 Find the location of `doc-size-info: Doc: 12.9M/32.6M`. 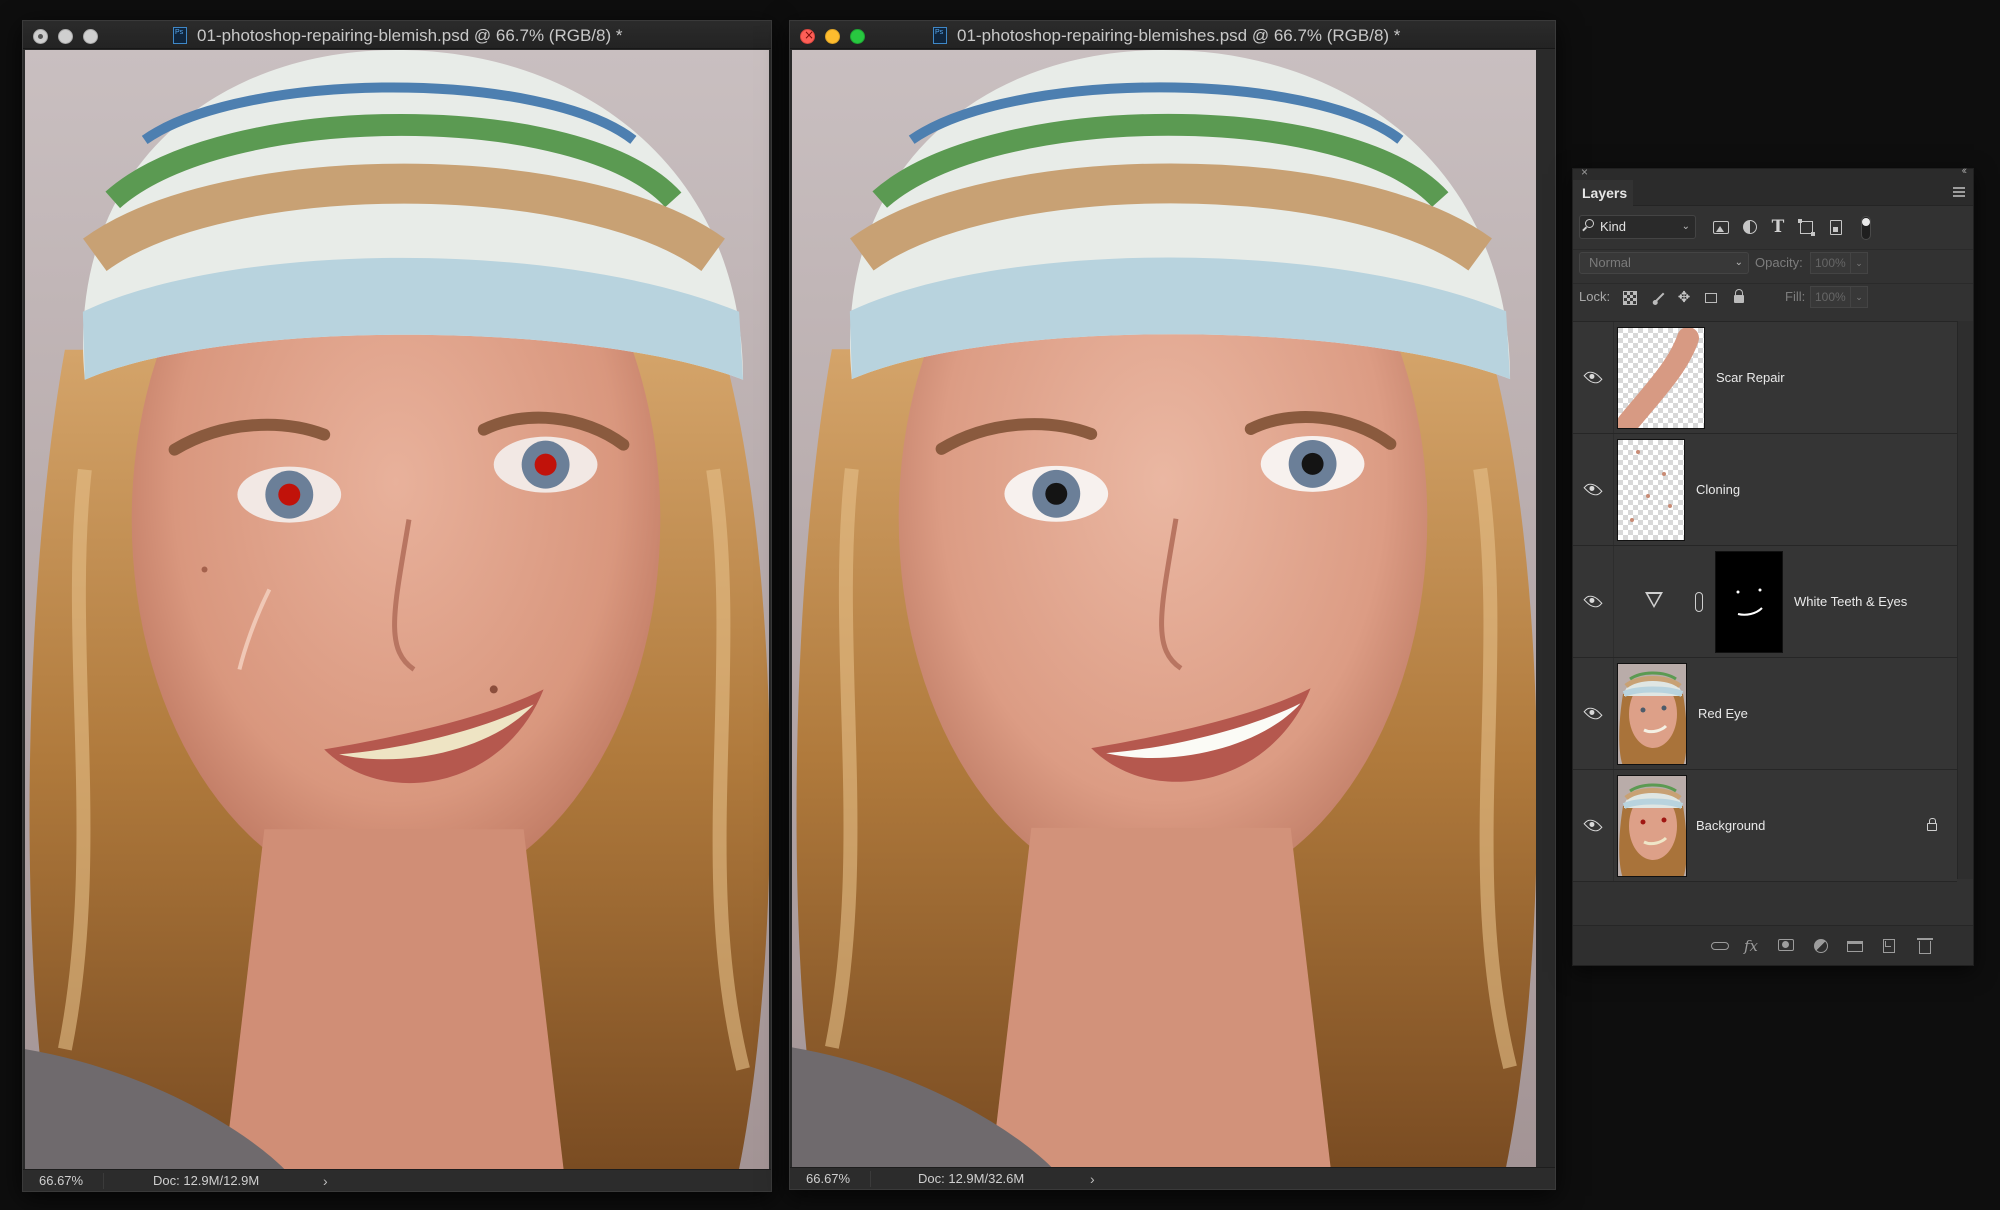

doc-size-info: Doc: 12.9M/32.6M is located at coordinates (971, 1178).